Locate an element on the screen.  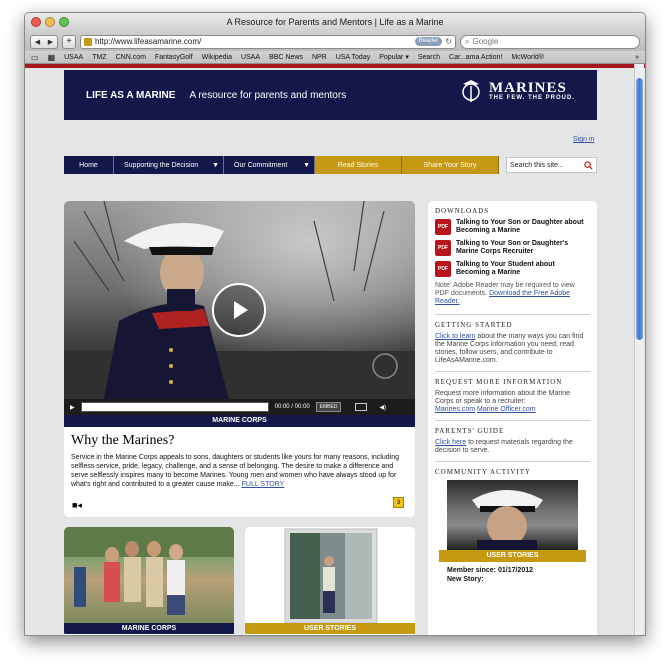
marines-com-link: Marines.com is located at coordinates (455, 409).